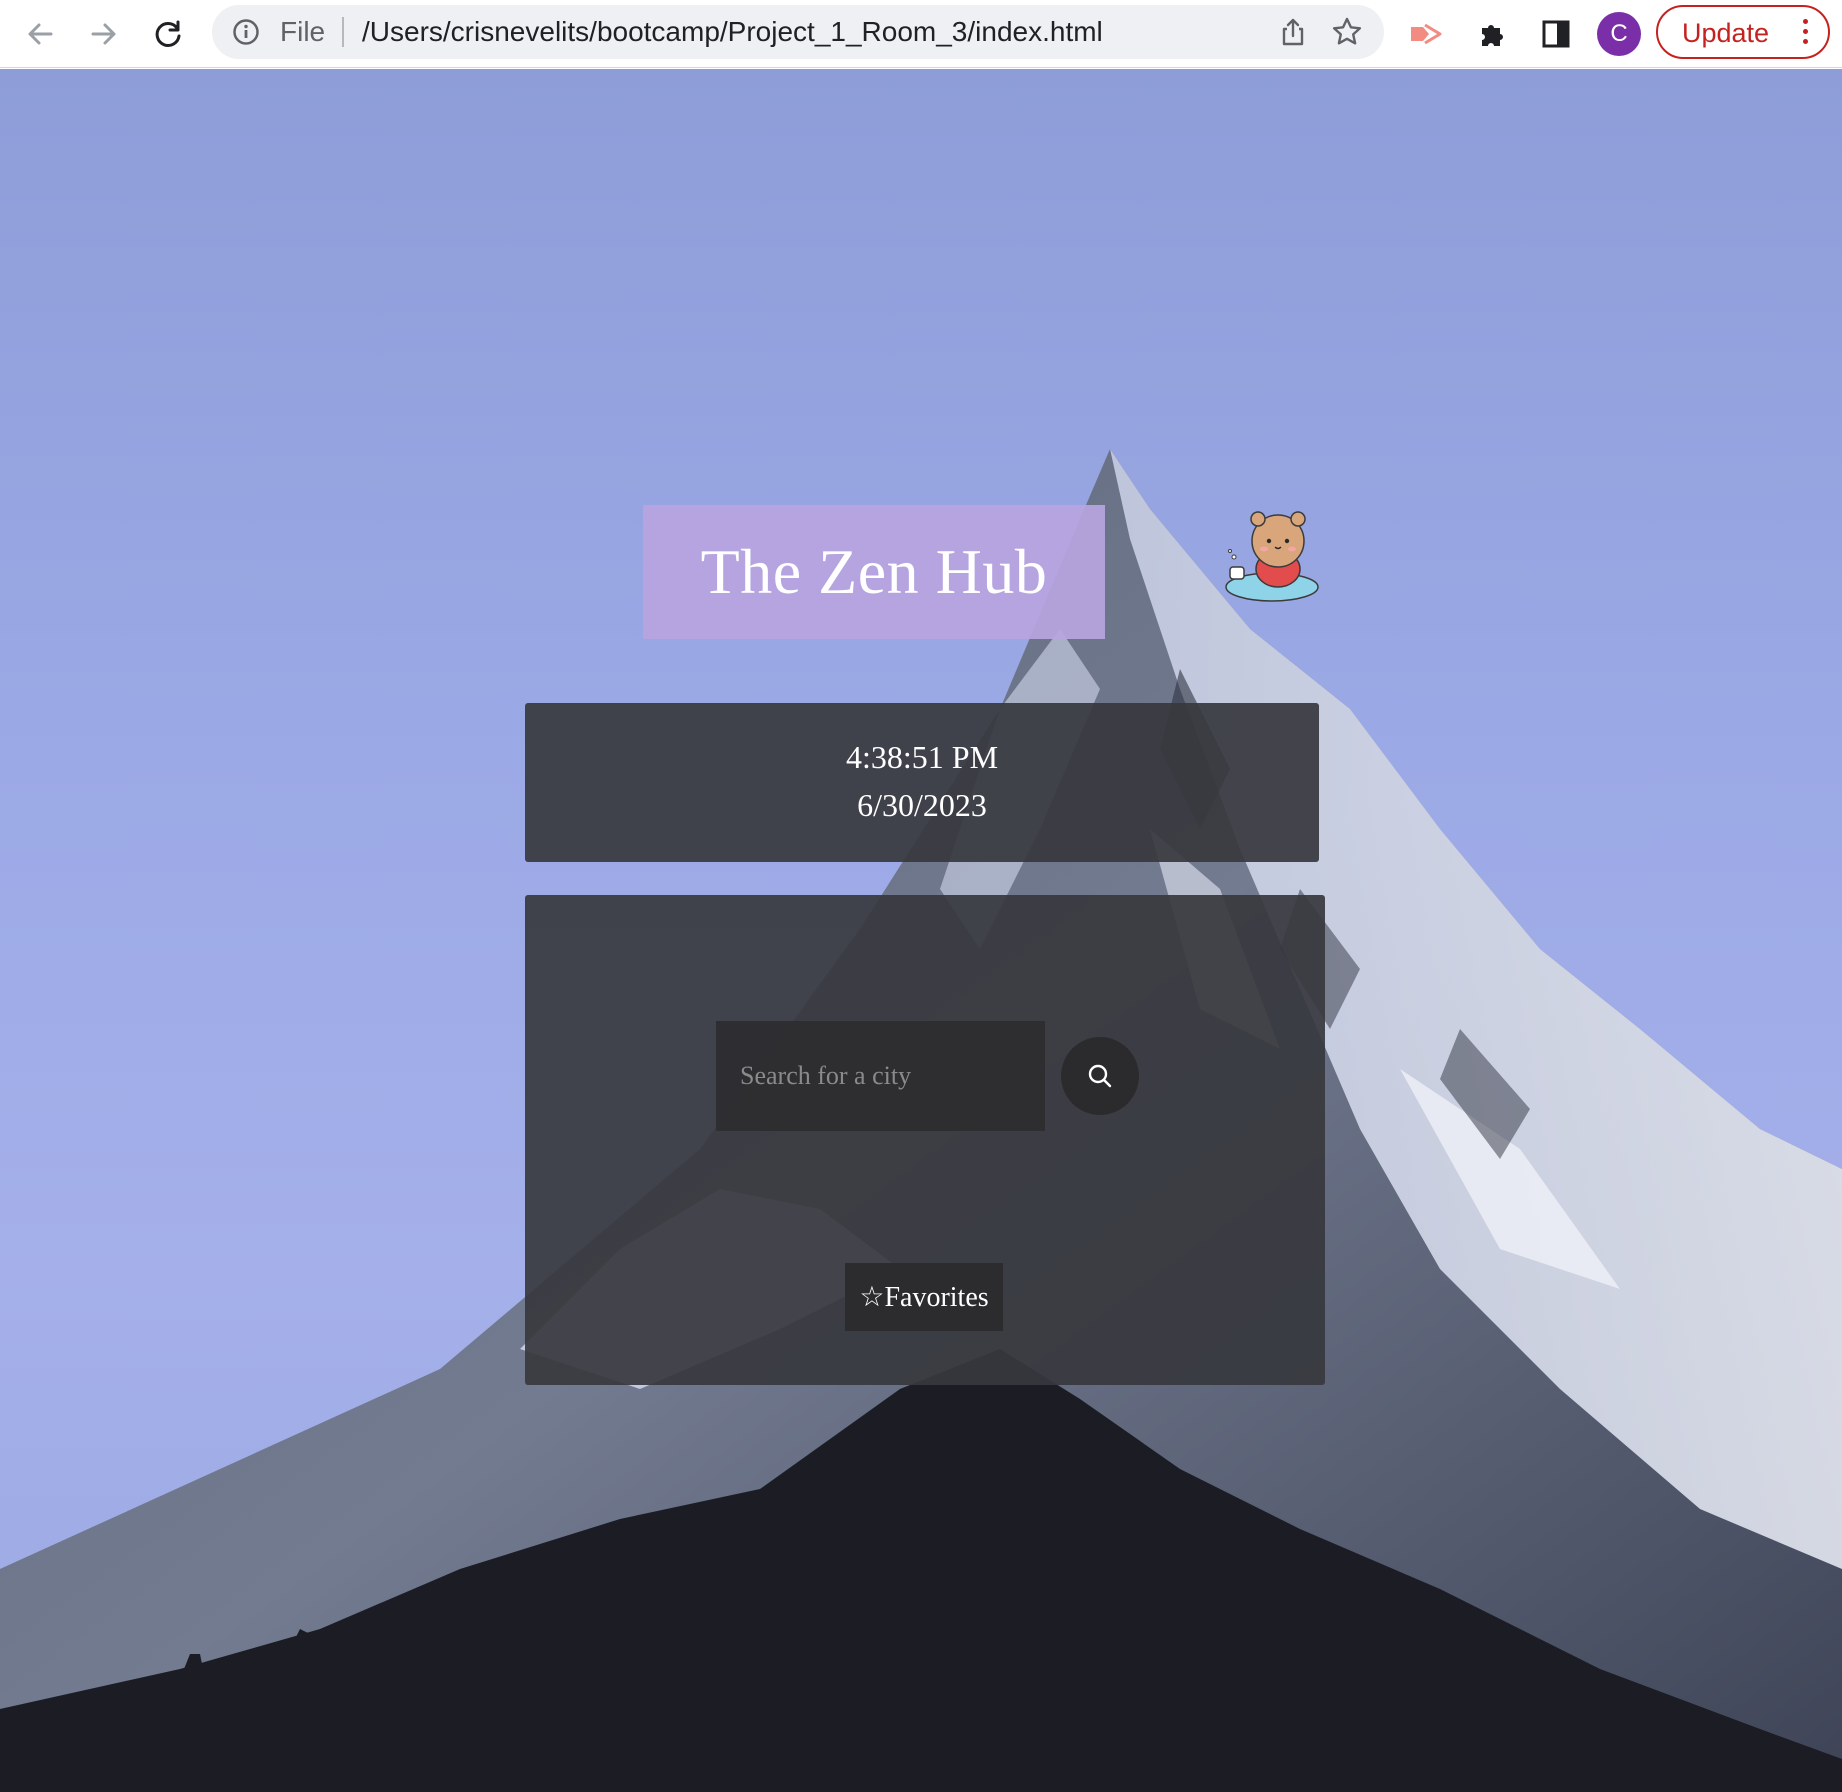 Image resolution: width=1842 pixels, height=1792 pixels. I want to click on bear-mascot-image, so click(1272, 556).